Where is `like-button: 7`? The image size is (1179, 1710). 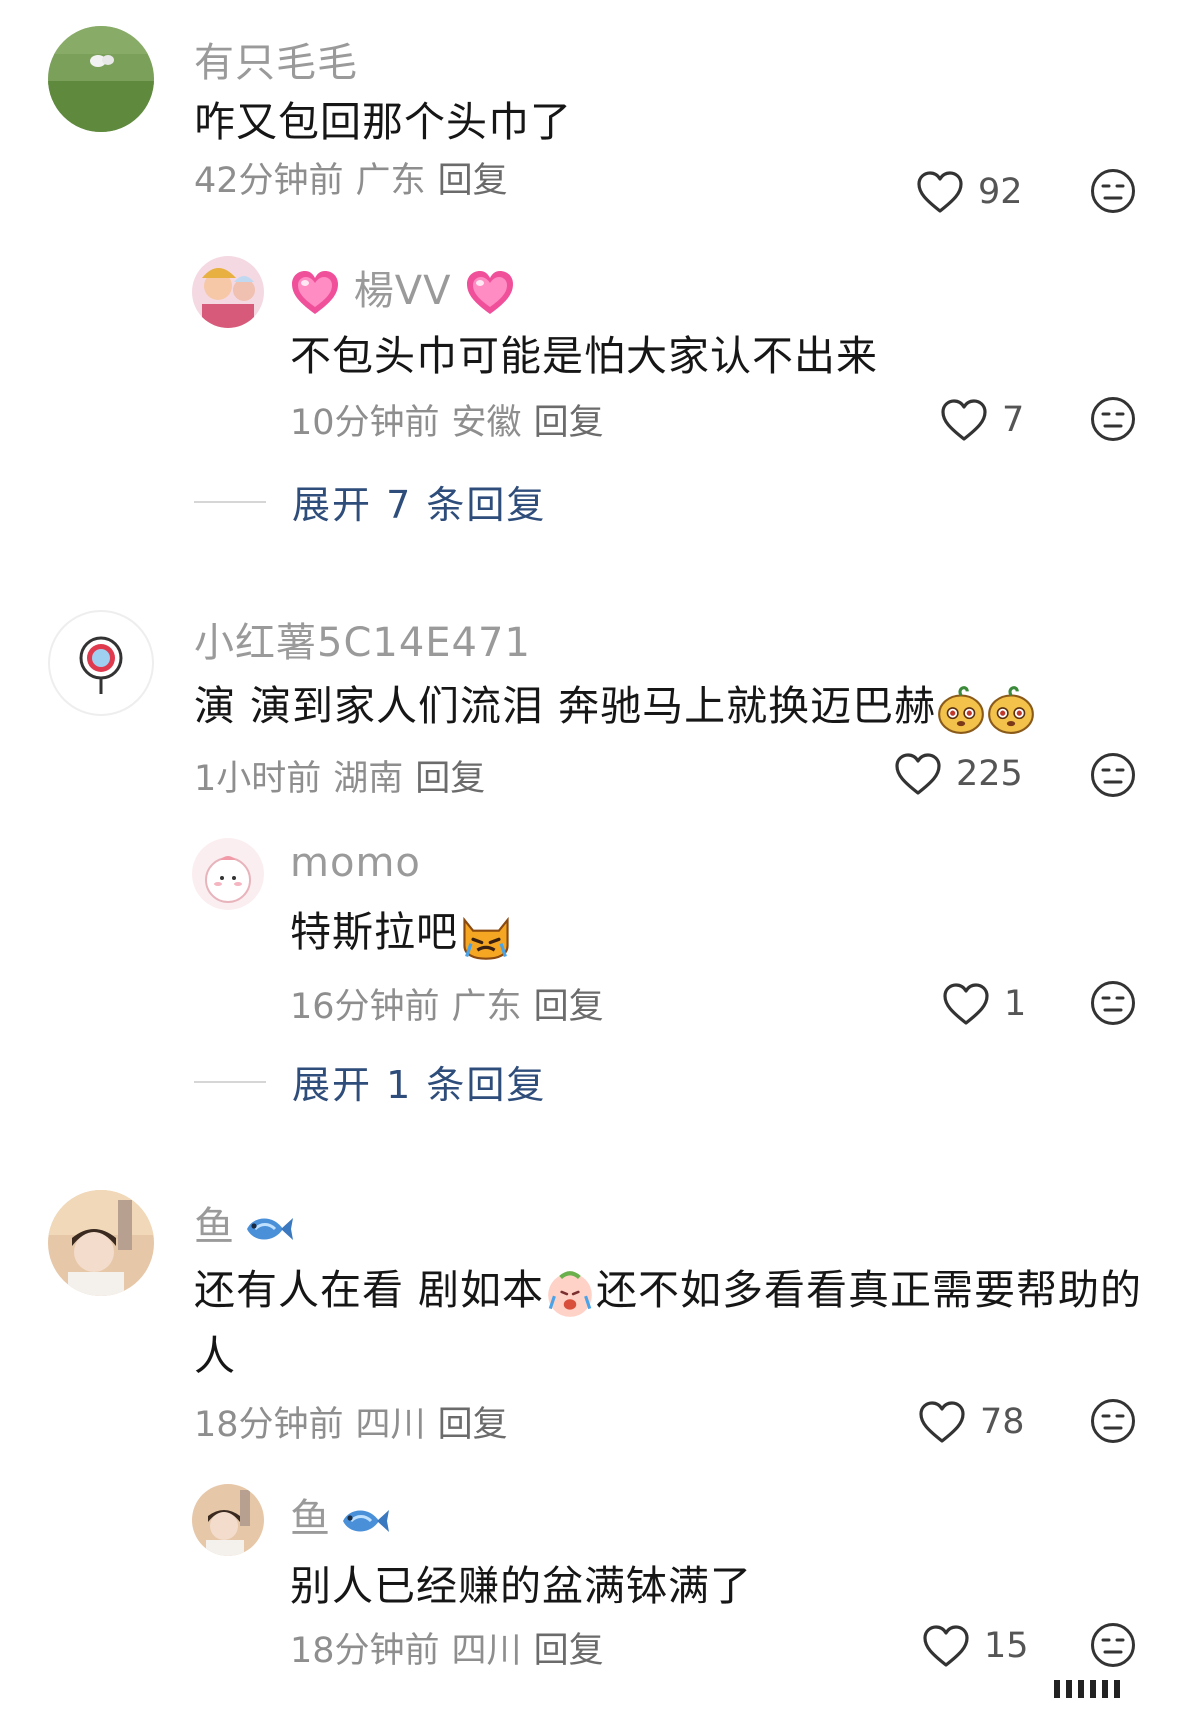 like-button: 7 is located at coordinates (982, 420).